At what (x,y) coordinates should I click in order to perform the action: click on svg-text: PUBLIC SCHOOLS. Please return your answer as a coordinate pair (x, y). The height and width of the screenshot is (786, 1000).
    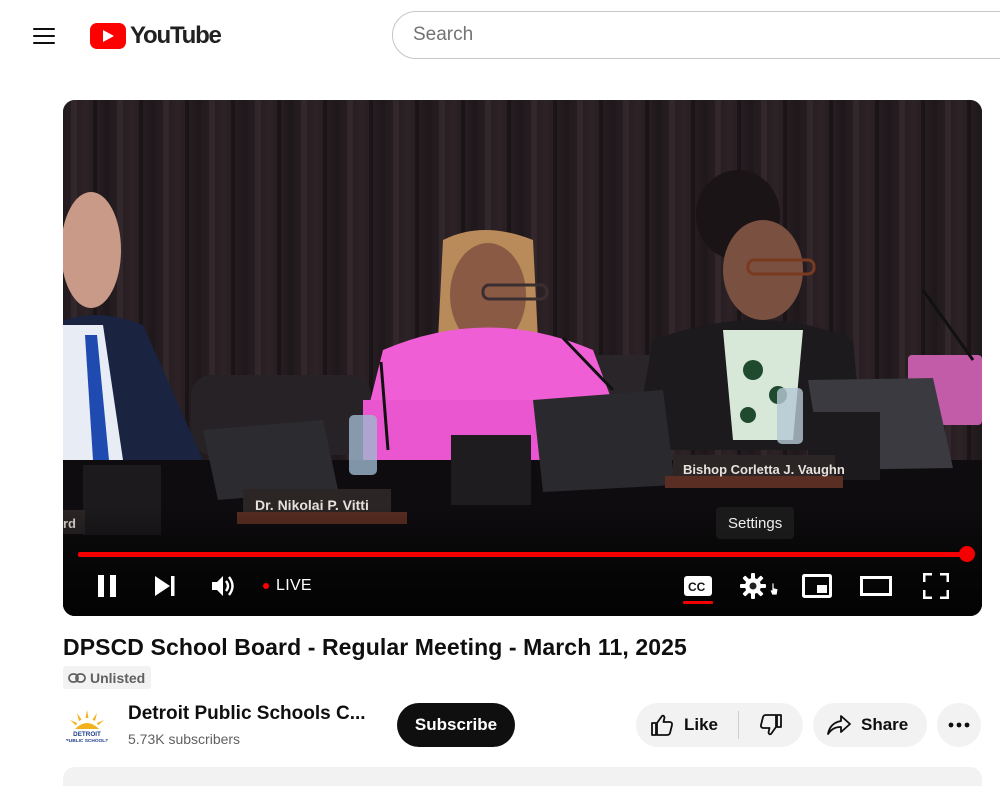
    Looking at the image, I should click on (88, 741).